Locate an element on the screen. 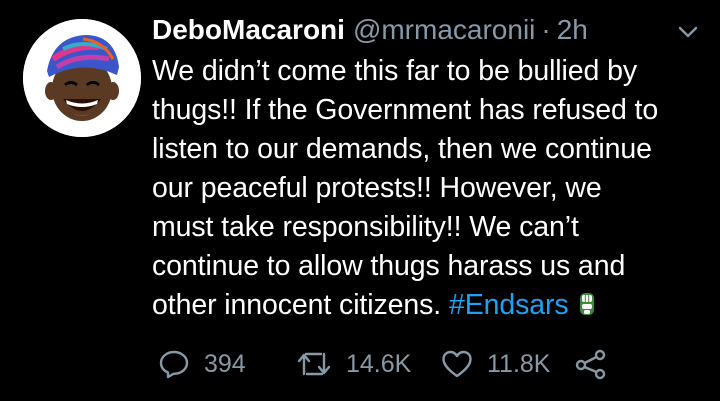  reply-icon is located at coordinates (174, 364).